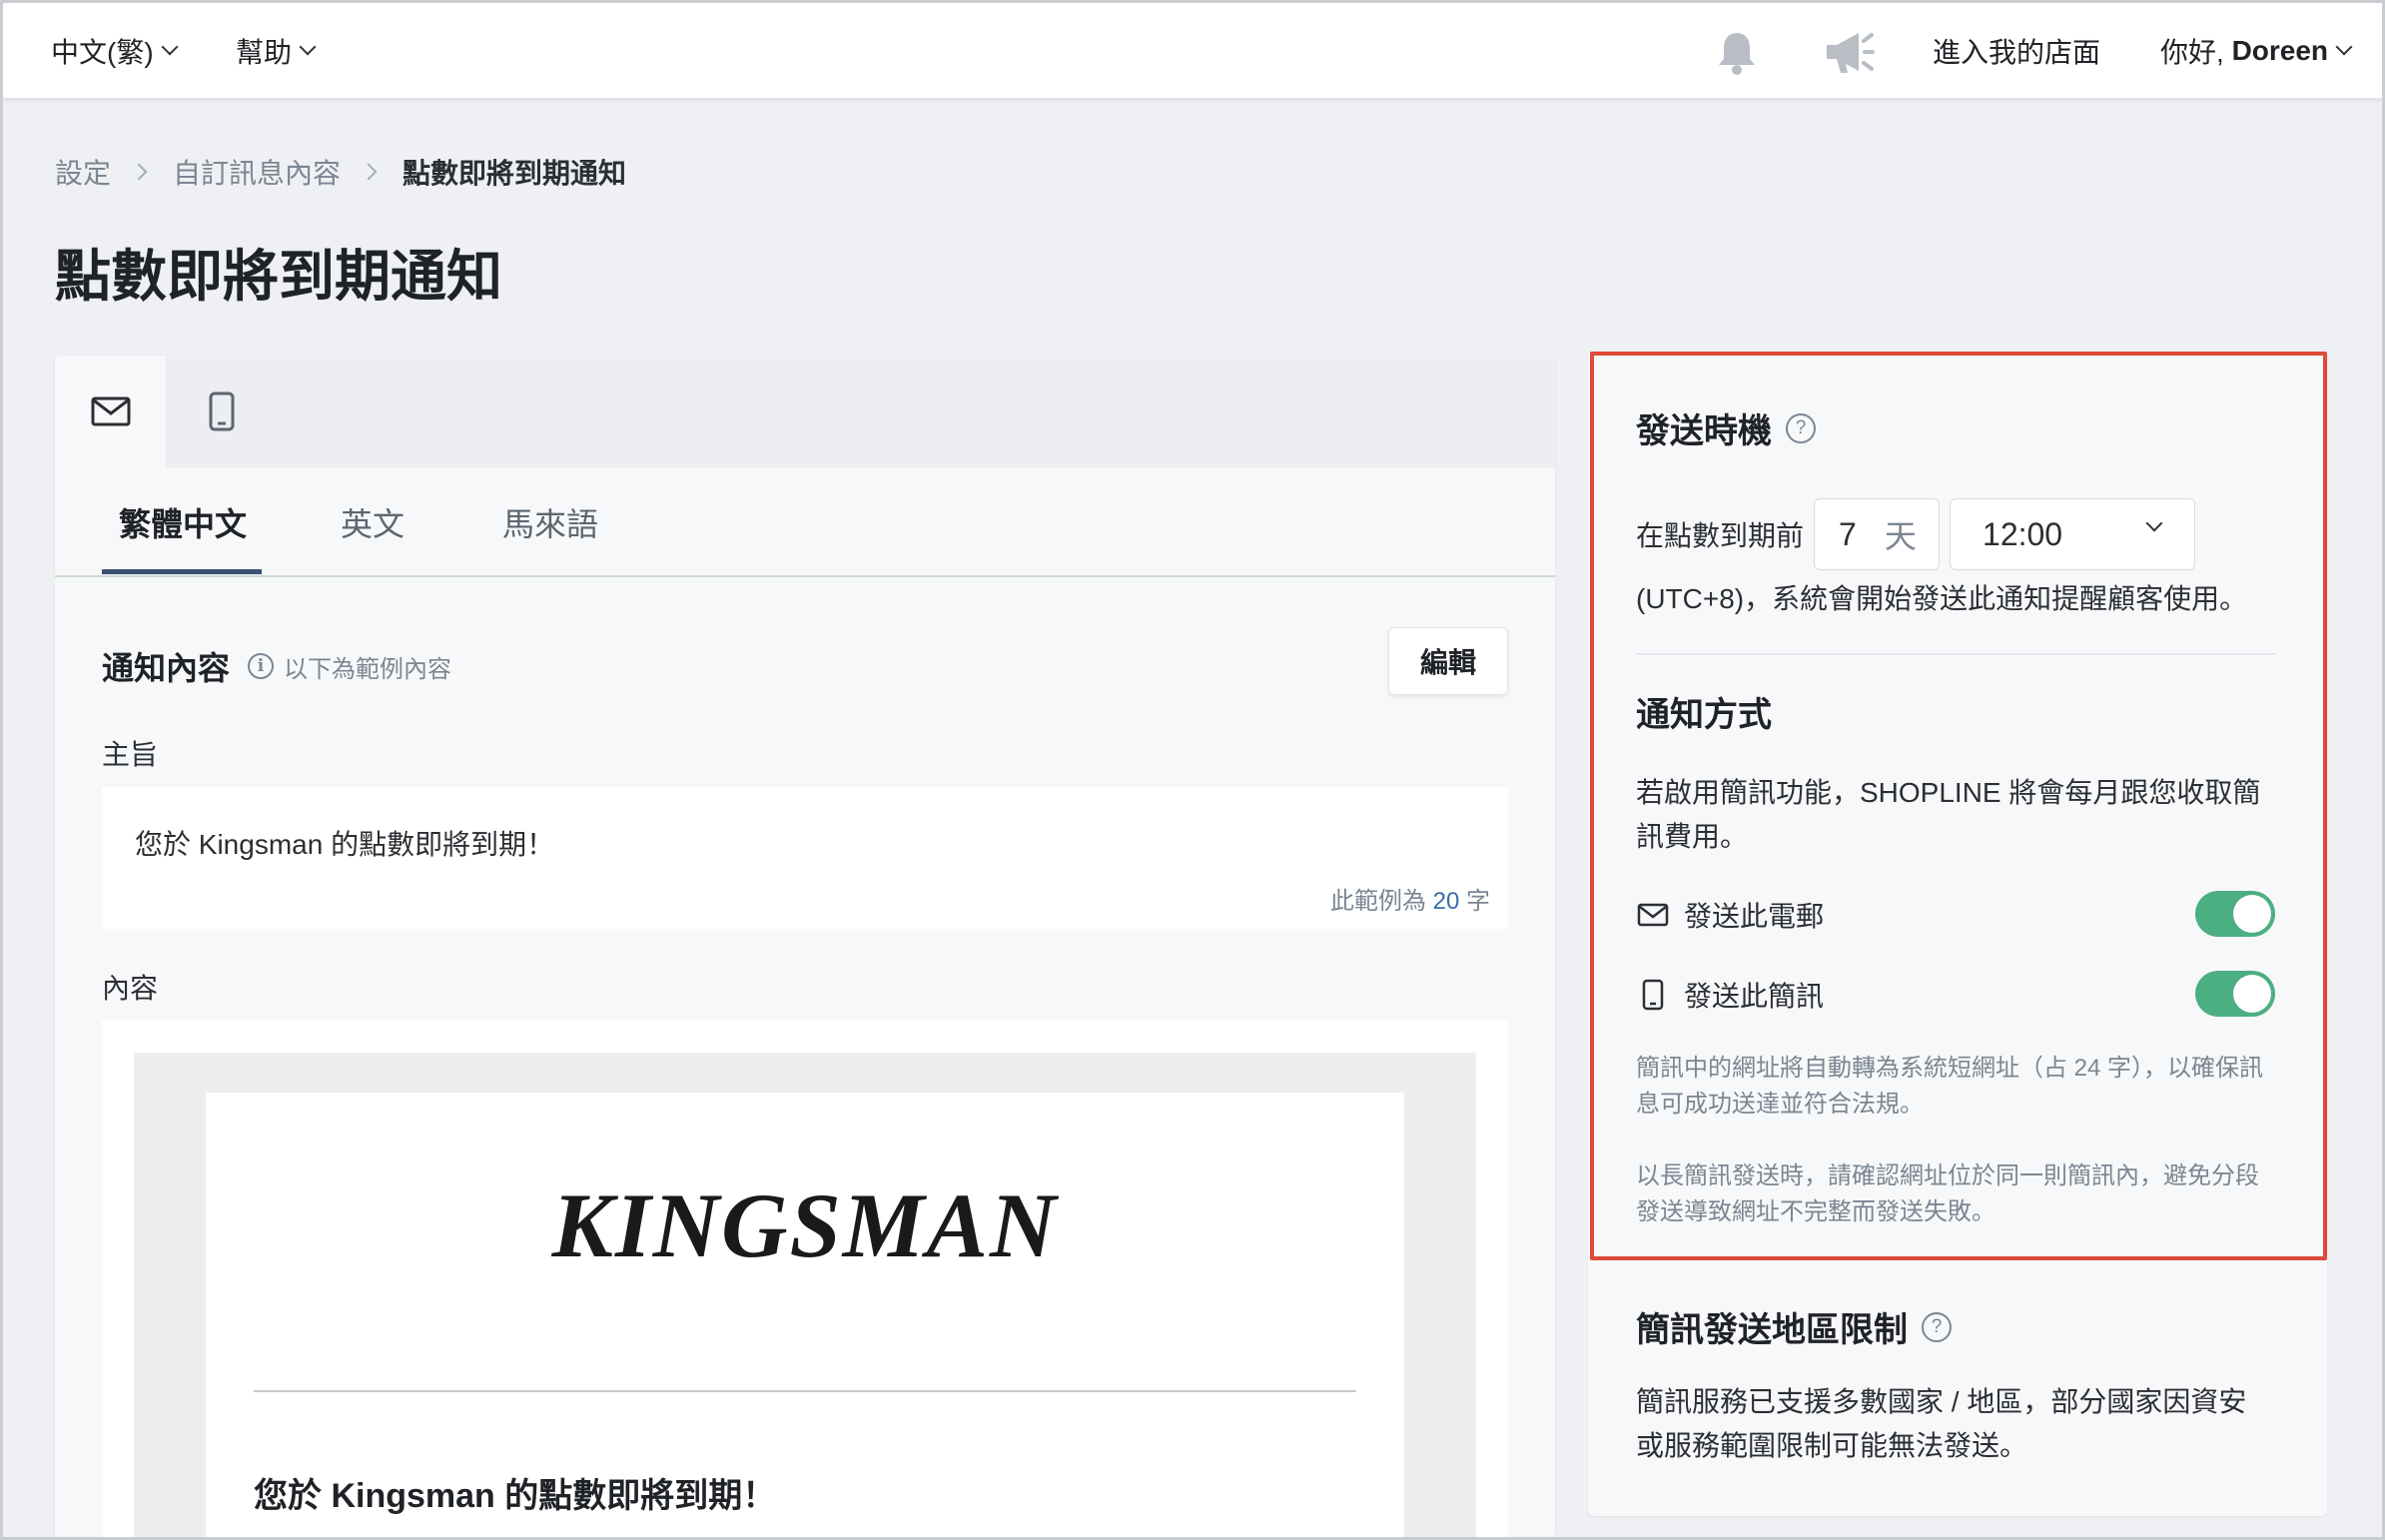 The height and width of the screenshot is (1540, 2385). What do you see at coordinates (2073, 534) in the screenshot?
I see `time-select: 12:00` at bounding box center [2073, 534].